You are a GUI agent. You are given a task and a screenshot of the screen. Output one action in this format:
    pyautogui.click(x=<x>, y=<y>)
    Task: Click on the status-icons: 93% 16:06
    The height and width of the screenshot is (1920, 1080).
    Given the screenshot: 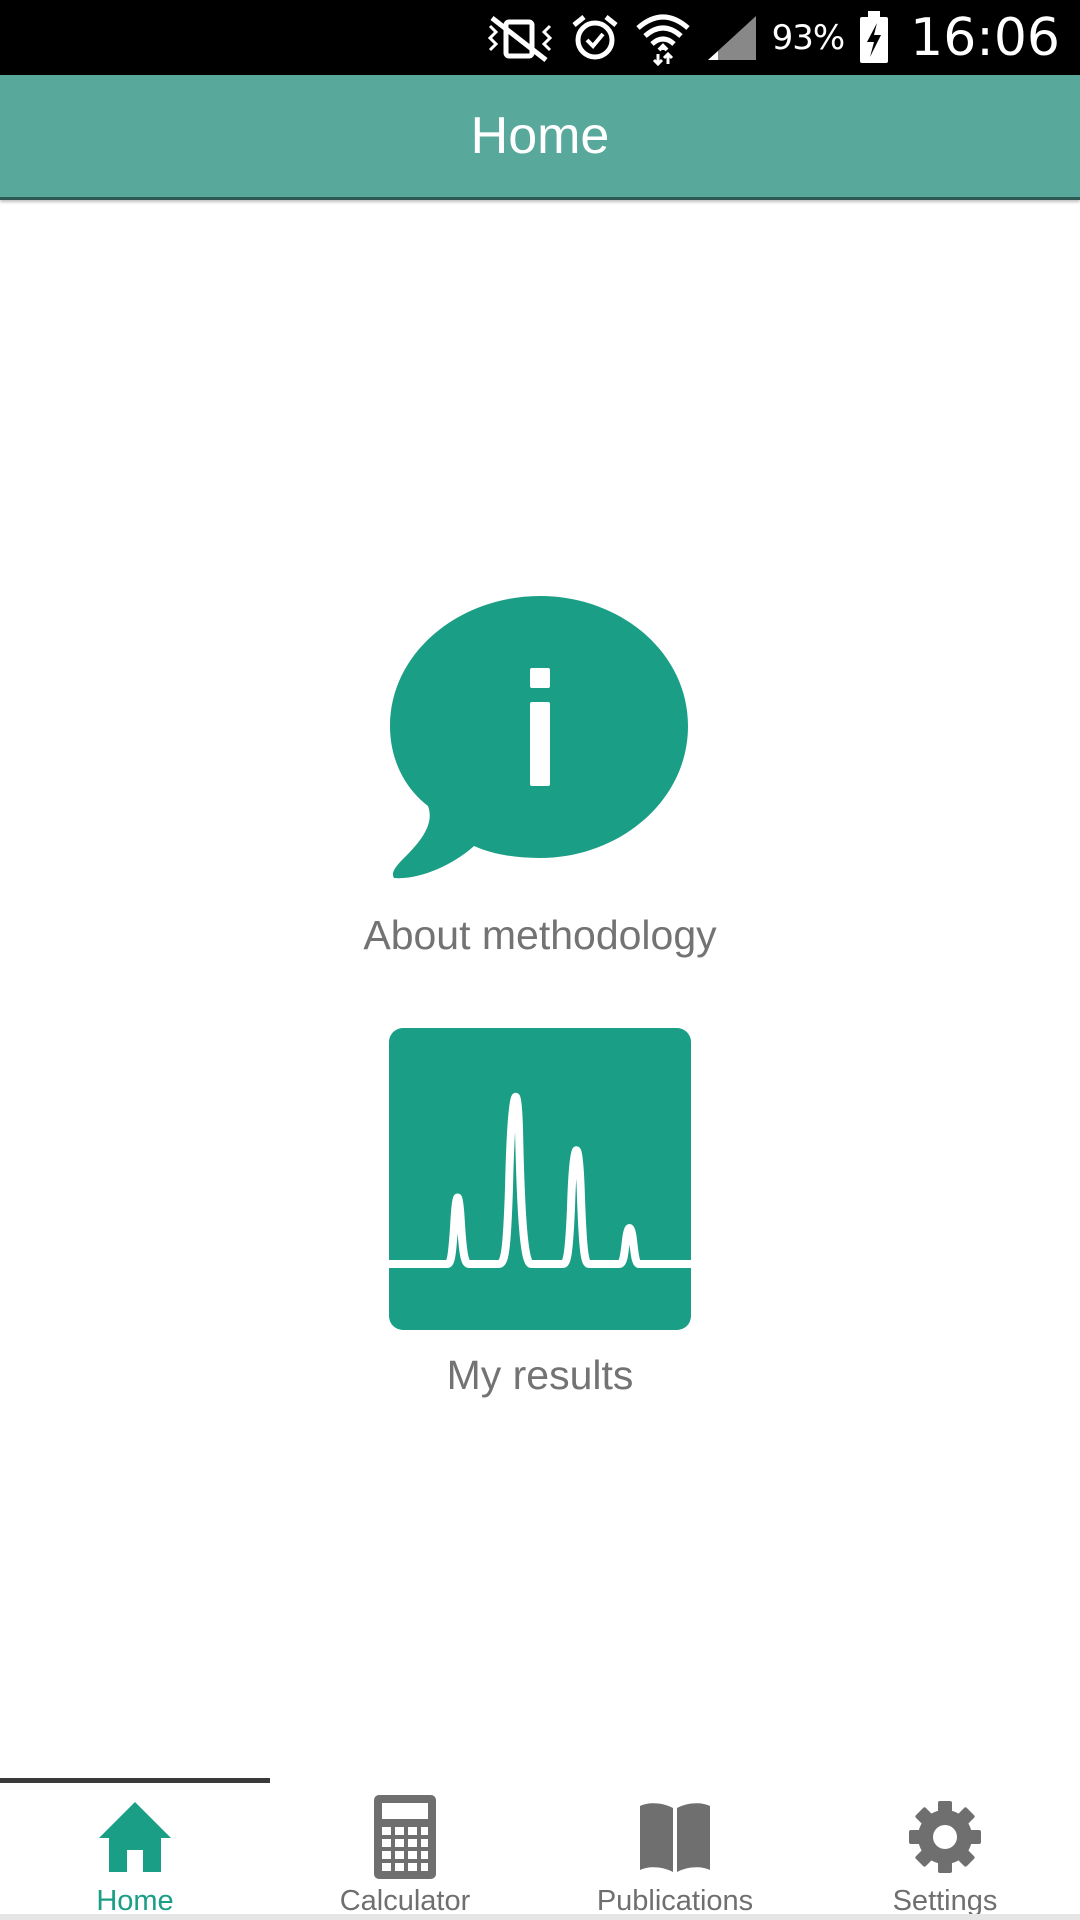 What is the action you would take?
    pyautogui.click(x=772, y=37)
    